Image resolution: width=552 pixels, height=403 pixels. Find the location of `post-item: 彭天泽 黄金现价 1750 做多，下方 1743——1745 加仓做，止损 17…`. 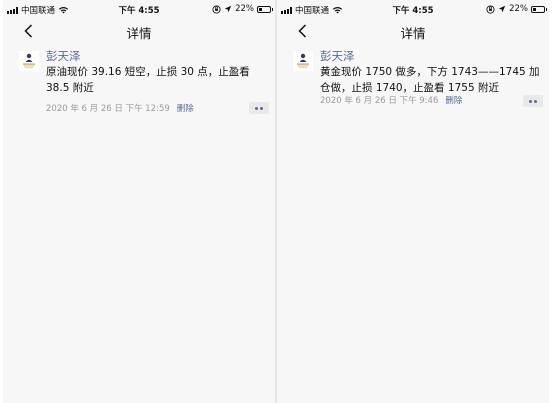

post-item: 彭天泽 黄金现价 1750 做多，下方 1743——1745 加仓做，止损 17… is located at coordinates (413, 88).